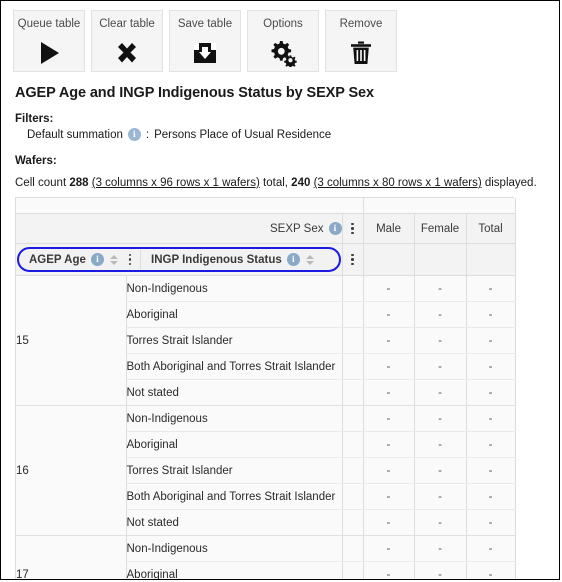 The width and height of the screenshot is (562, 582). Describe the element at coordinates (491, 228) in the screenshot. I see `measure-header-total: Total` at that location.